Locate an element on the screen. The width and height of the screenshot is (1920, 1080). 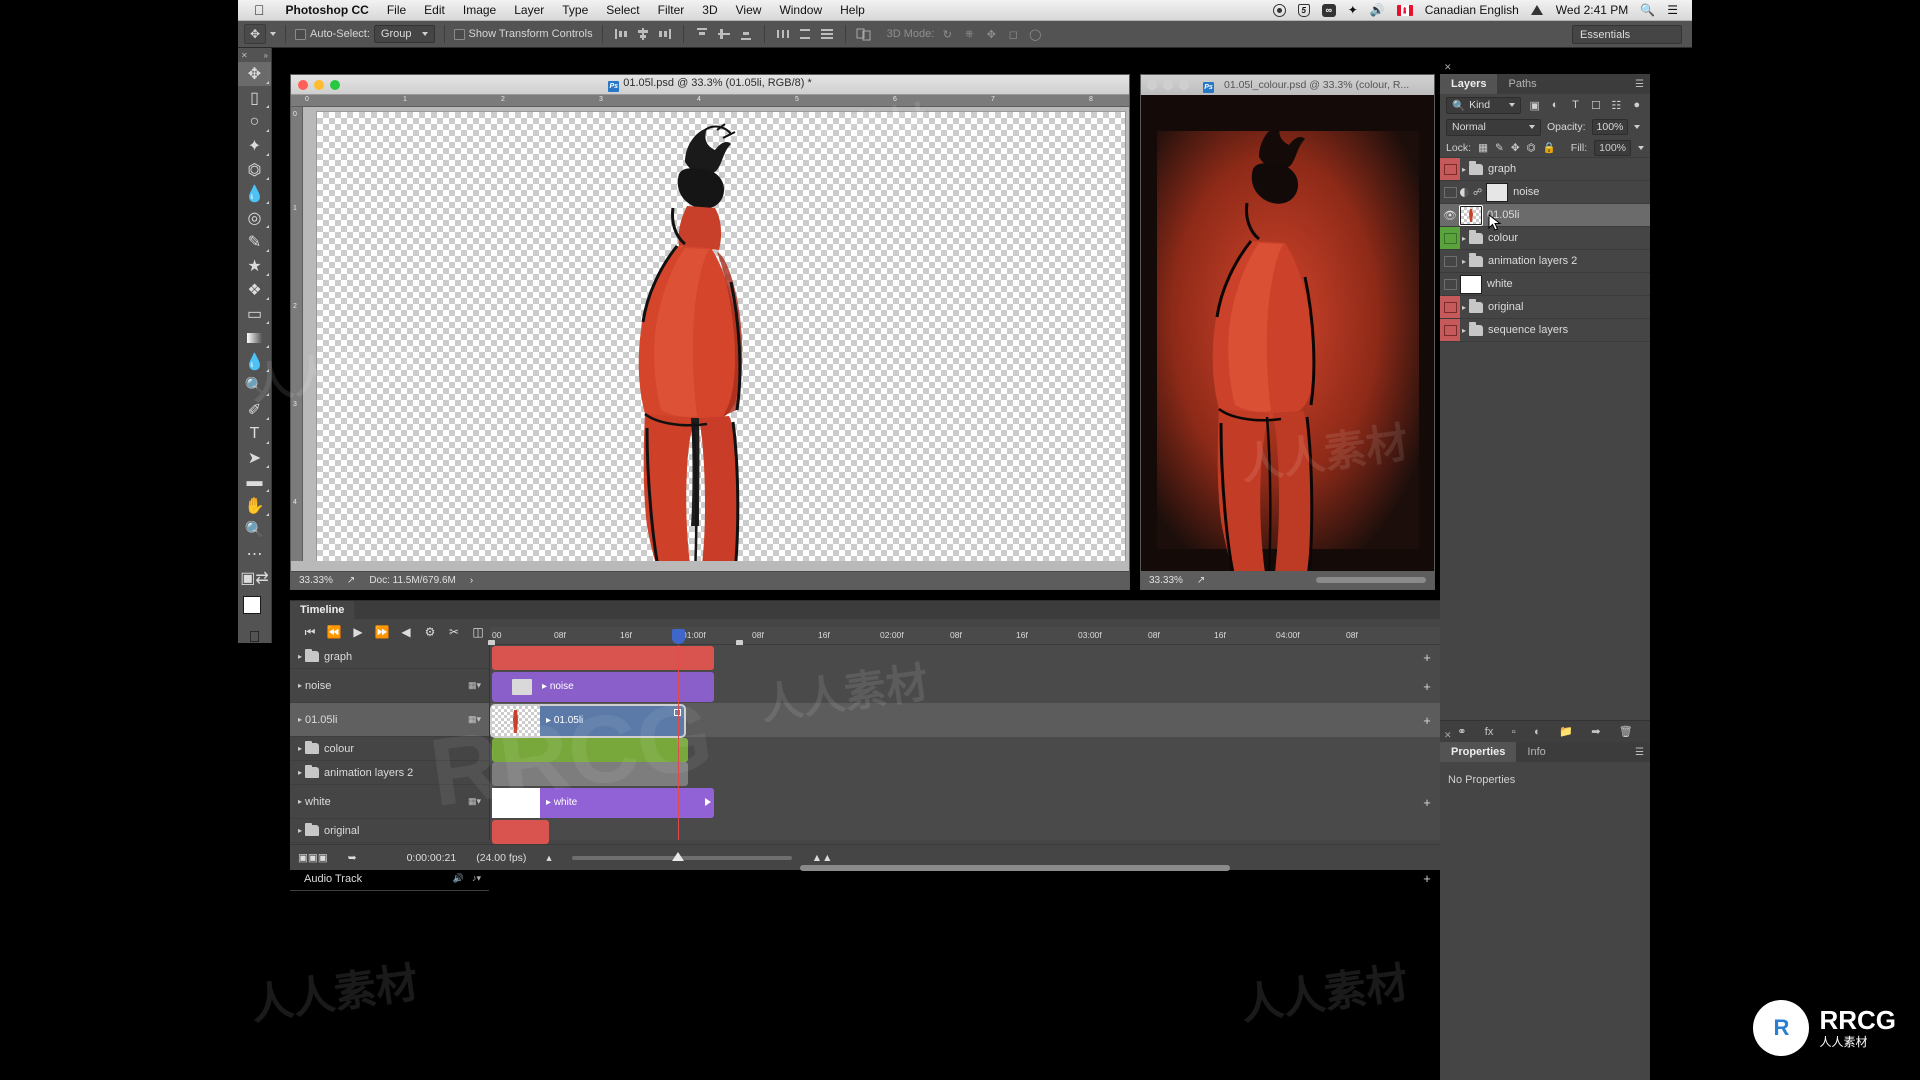
lock-artboard-icon: ⏣ is located at coordinates (1531, 148).